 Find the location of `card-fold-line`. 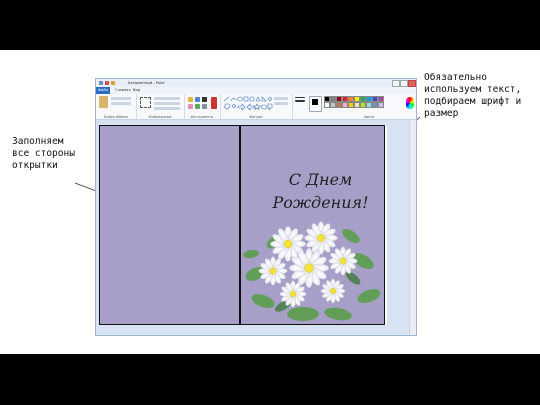

card-fold-line is located at coordinates (240, 225).